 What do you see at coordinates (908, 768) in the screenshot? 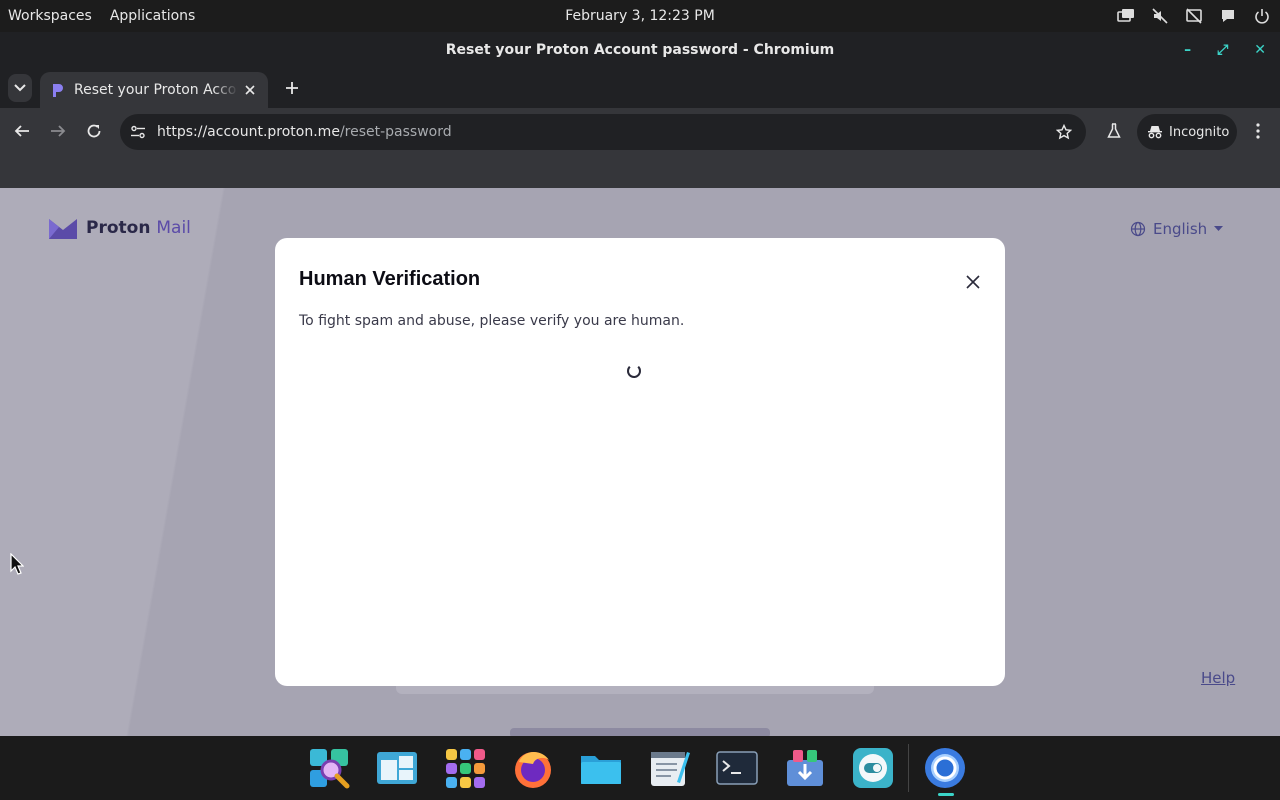
I see `dock-separator` at bounding box center [908, 768].